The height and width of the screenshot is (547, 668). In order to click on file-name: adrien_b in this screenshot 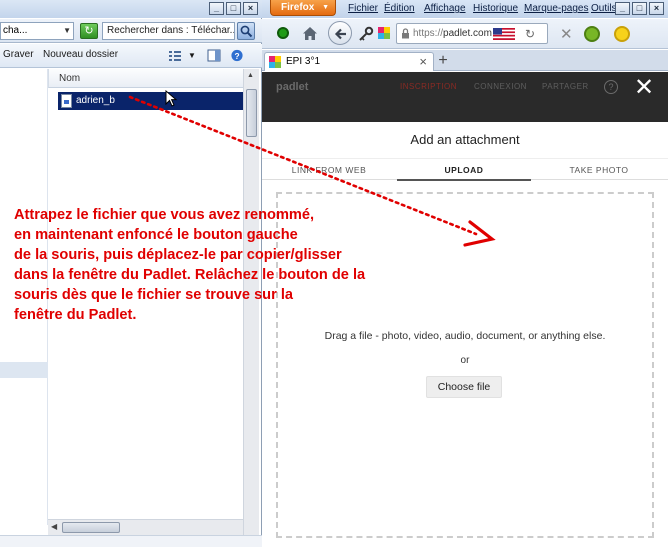, I will do `click(95, 100)`.